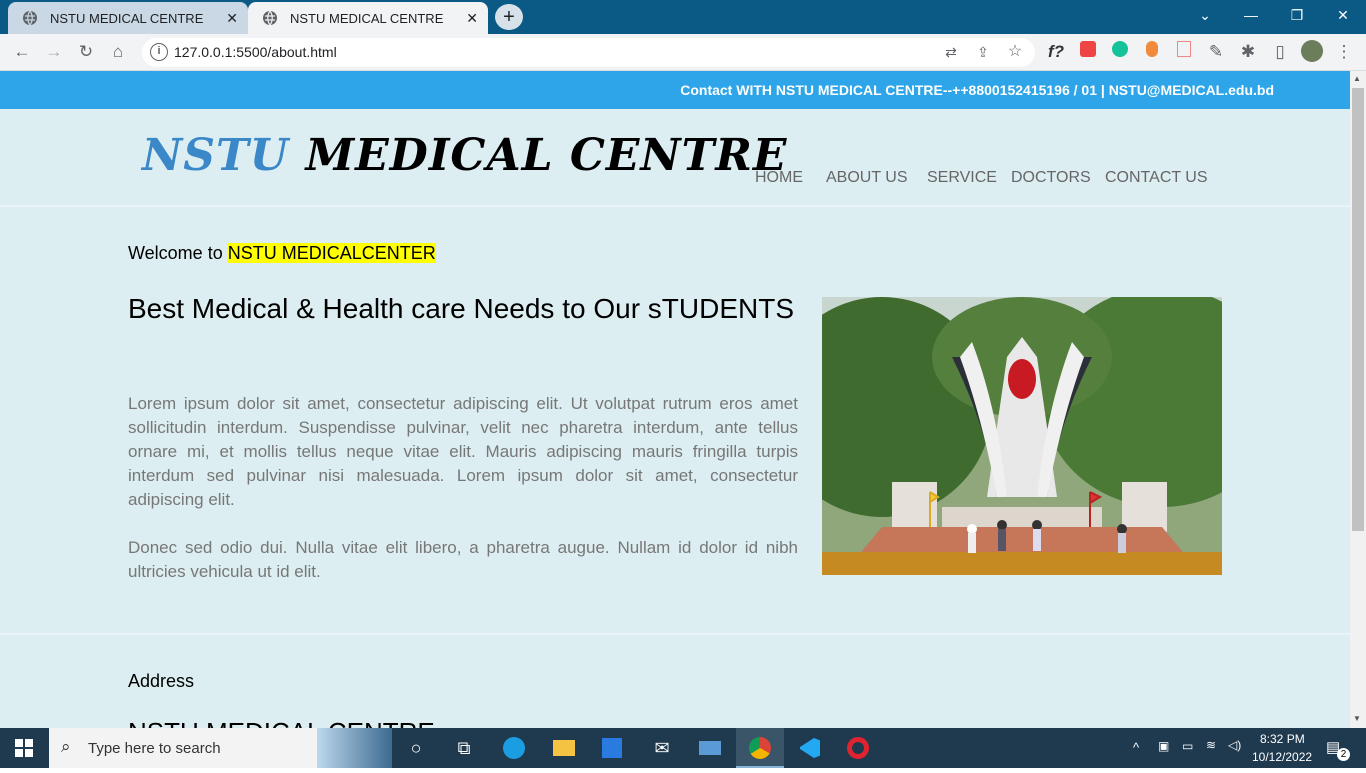  I want to click on section-divider, so click(675, 634).